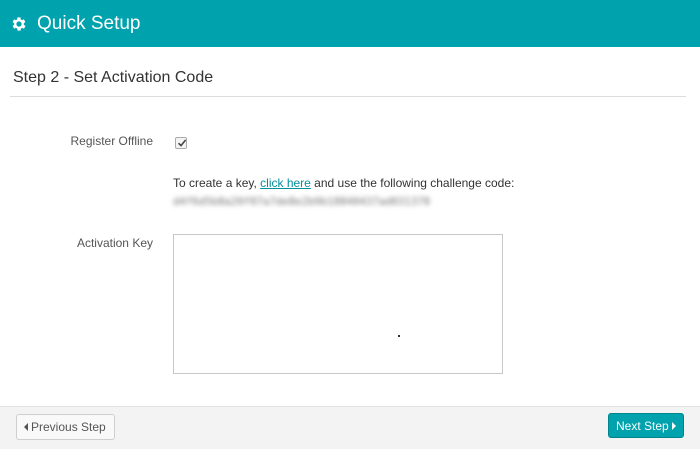 The image size is (700, 449). What do you see at coordinates (89, 23) in the screenshot?
I see `app-title: Quick Setup` at bounding box center [89, 23].